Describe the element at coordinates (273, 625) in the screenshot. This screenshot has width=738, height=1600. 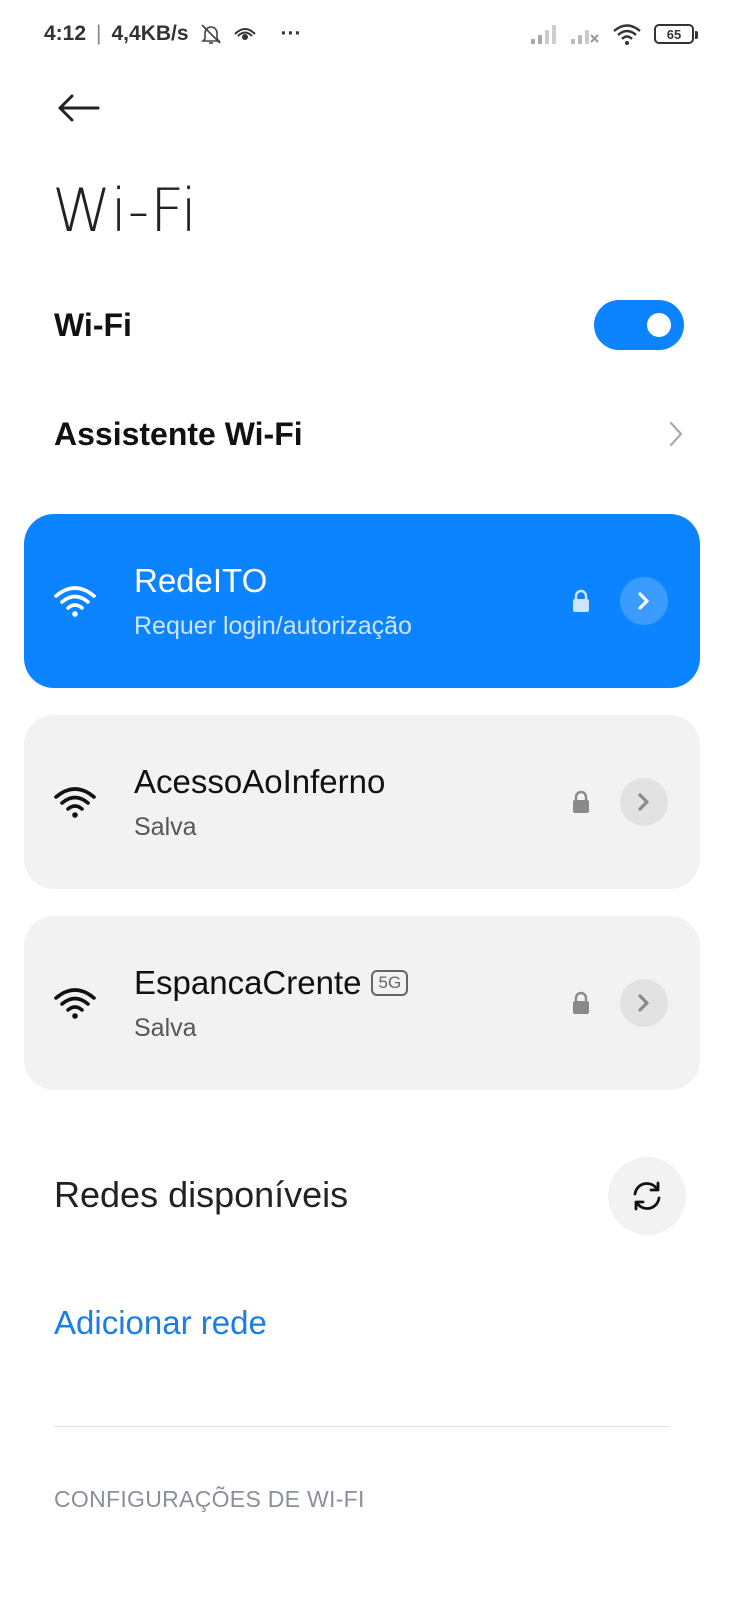
I see `network-status: Requer login/autorização` at that location.